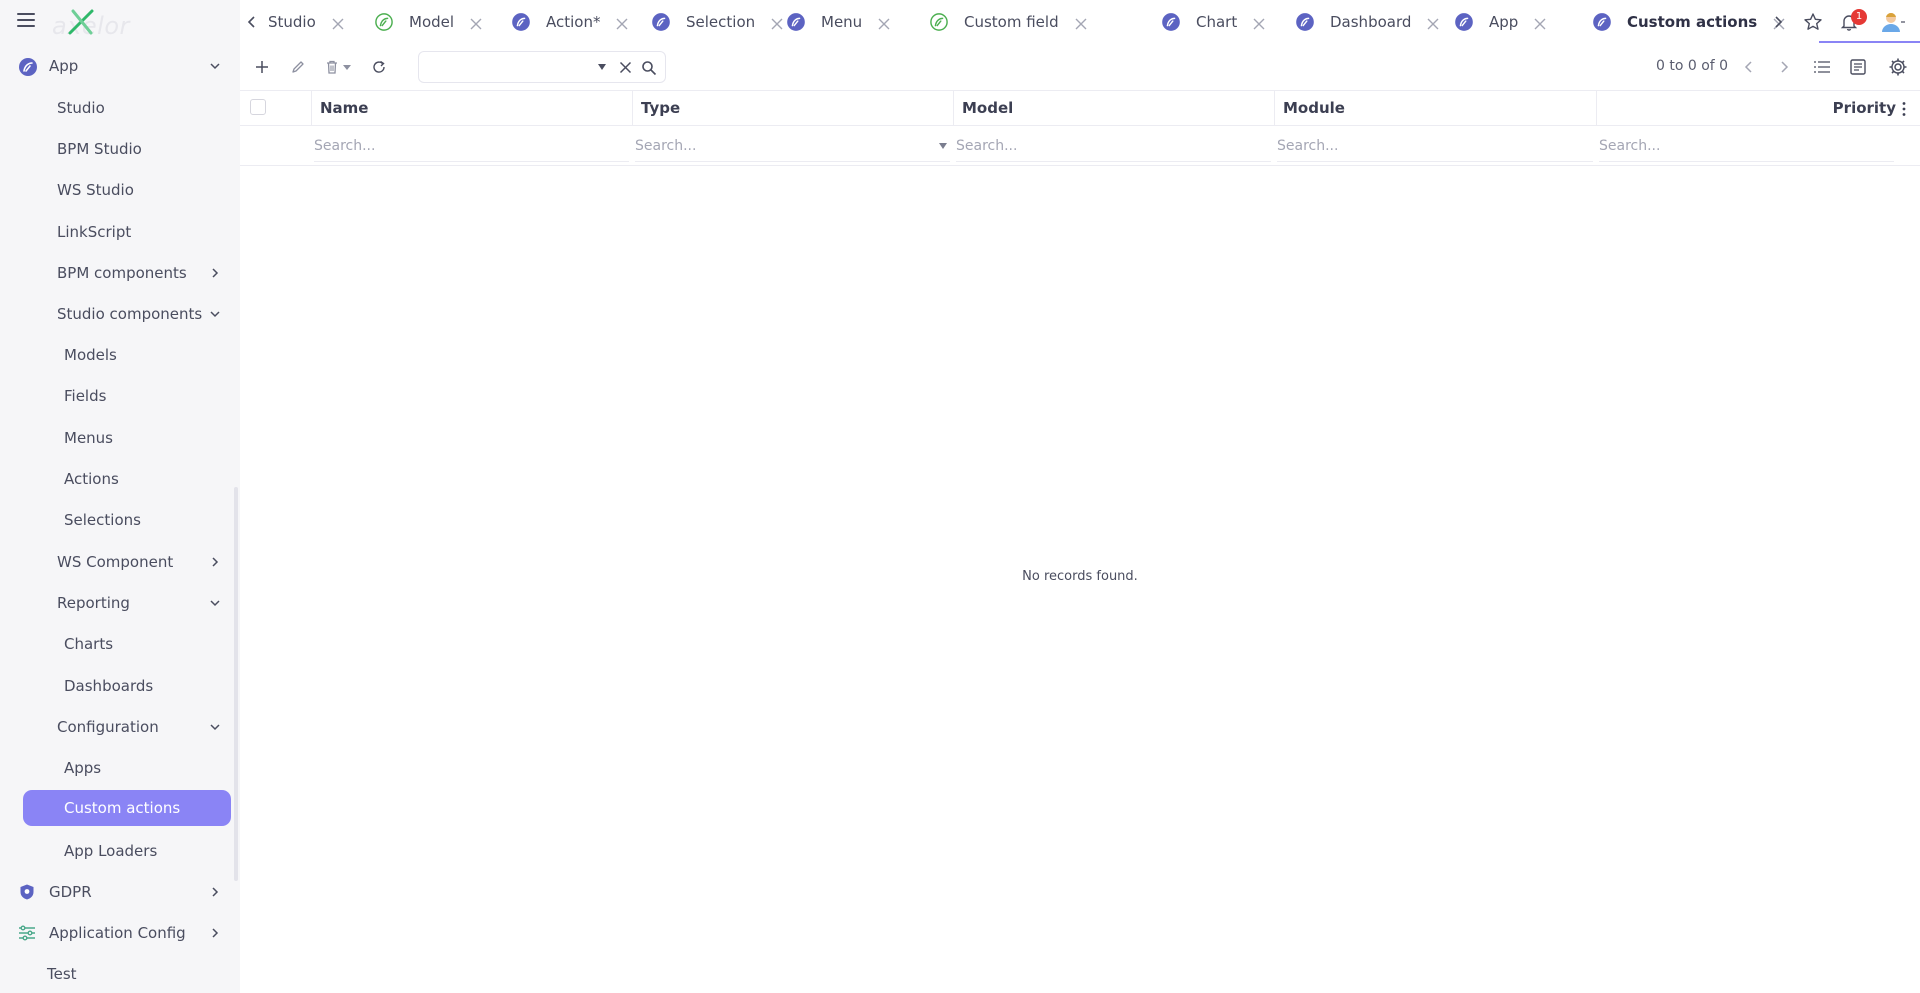  I want to click on app-logo-icon, so click(1305, 22).